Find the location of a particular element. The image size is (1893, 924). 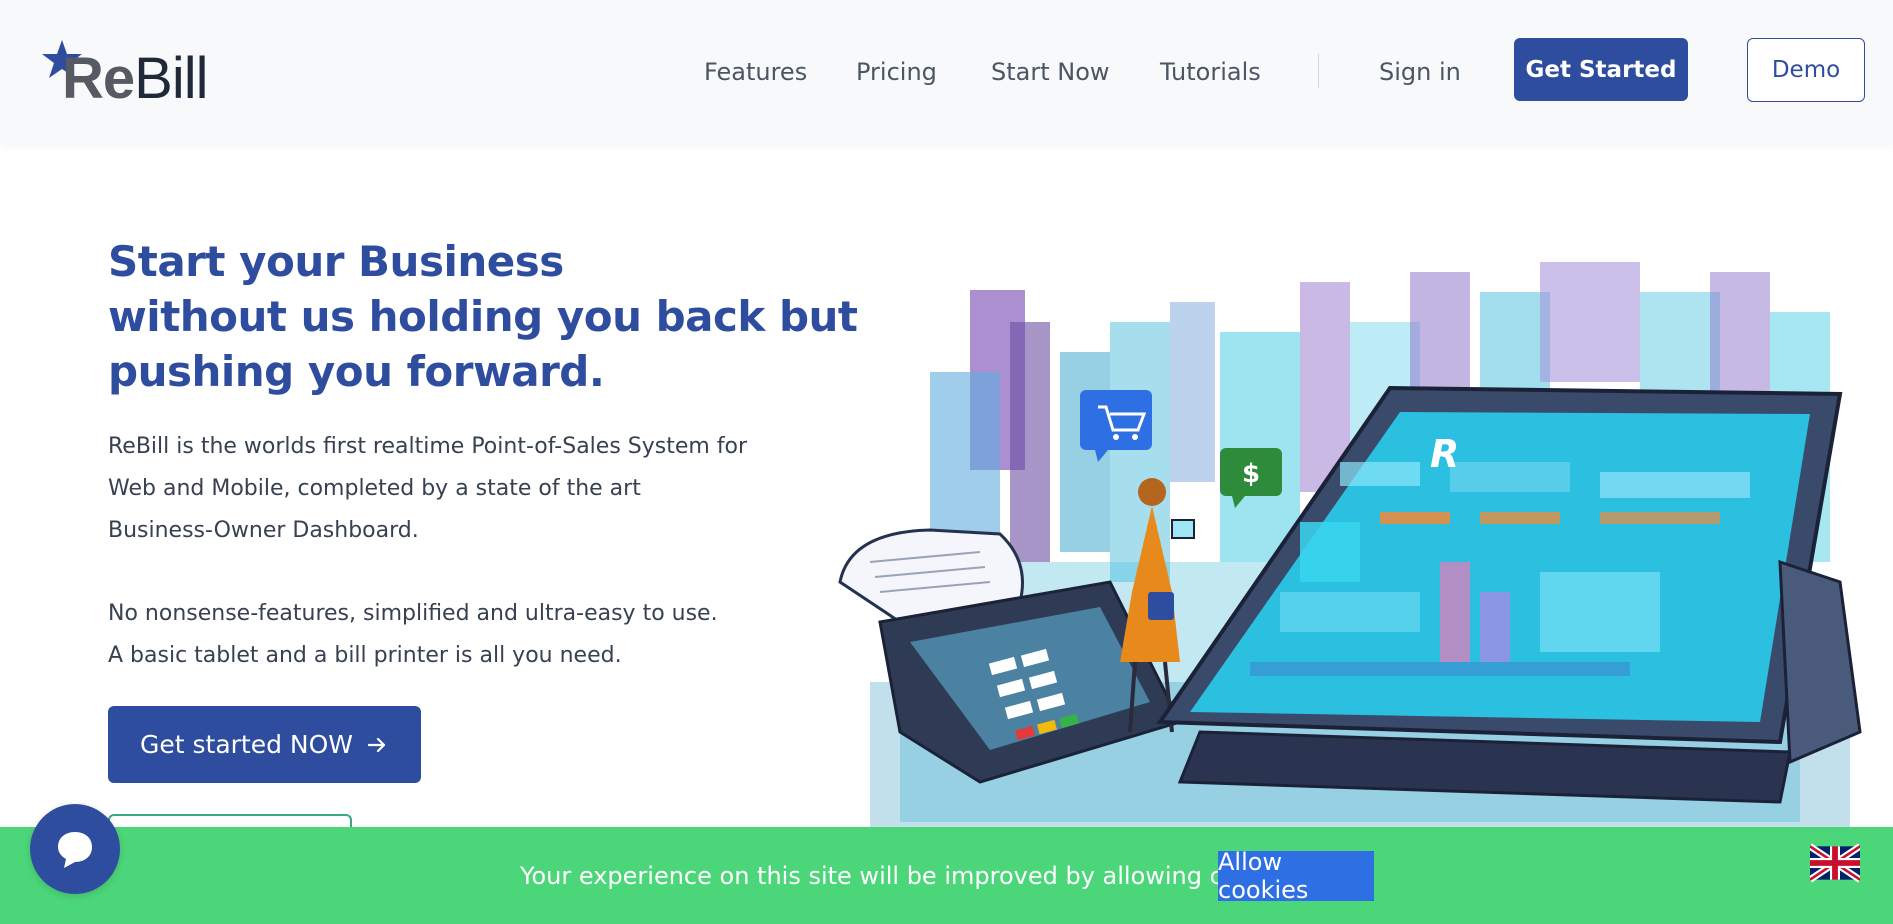

dollar-icon: $ is located at coordinates (1251, 474).